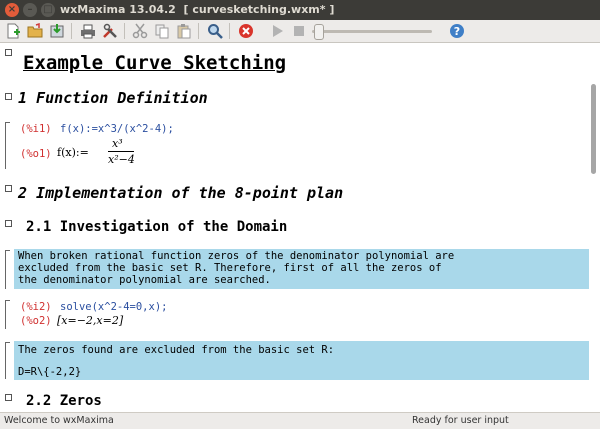  Describe the element at coordinates (36, 321) in the screenshot. I see `output-label: (%o2)` at that location.